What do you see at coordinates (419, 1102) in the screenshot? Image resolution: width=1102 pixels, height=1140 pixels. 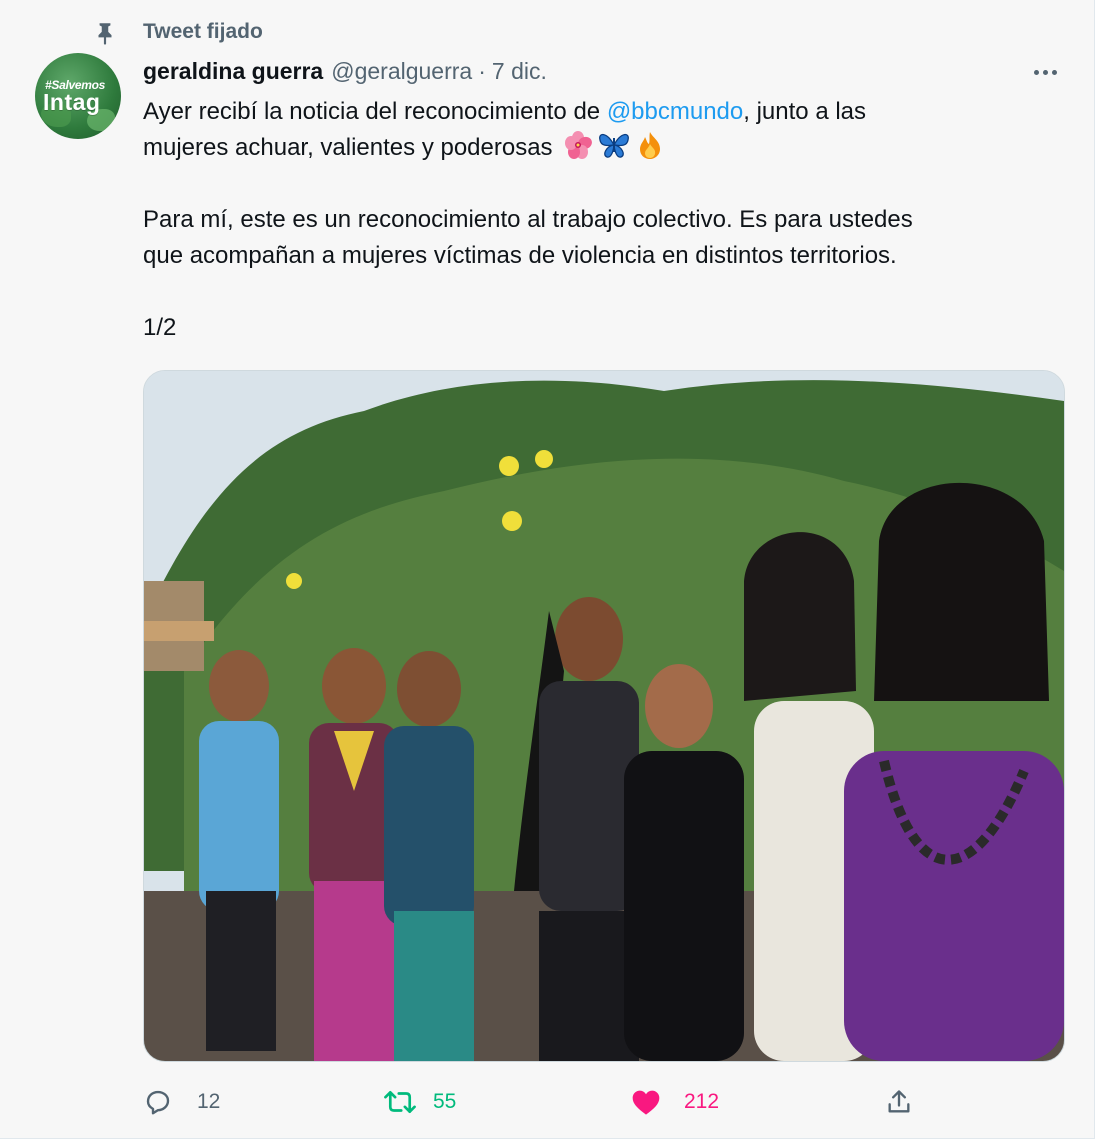 I see `retweet-button: 55` at bounding box center [419, 1102].